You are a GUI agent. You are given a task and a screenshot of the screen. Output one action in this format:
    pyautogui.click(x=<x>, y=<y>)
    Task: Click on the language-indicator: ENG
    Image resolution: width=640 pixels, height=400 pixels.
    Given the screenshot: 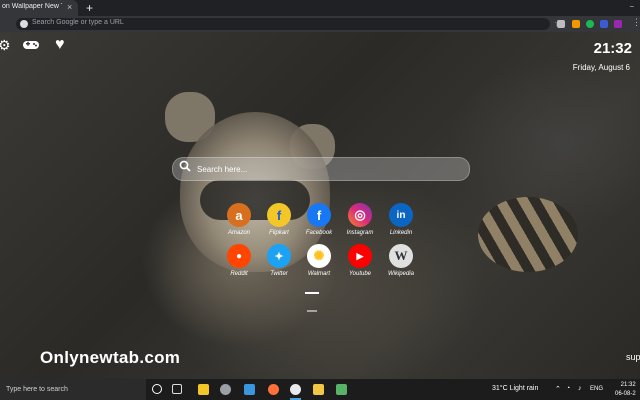 What is the action you would take?
    pyautogui.click(x=596, y=389)
    